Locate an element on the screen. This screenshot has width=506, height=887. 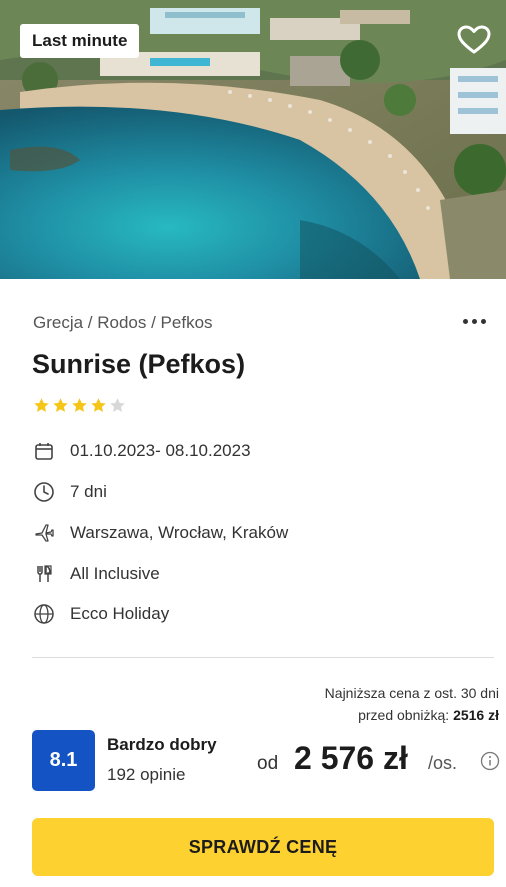
reviews-count: 192 opinie is located at coordinates (146, 775).